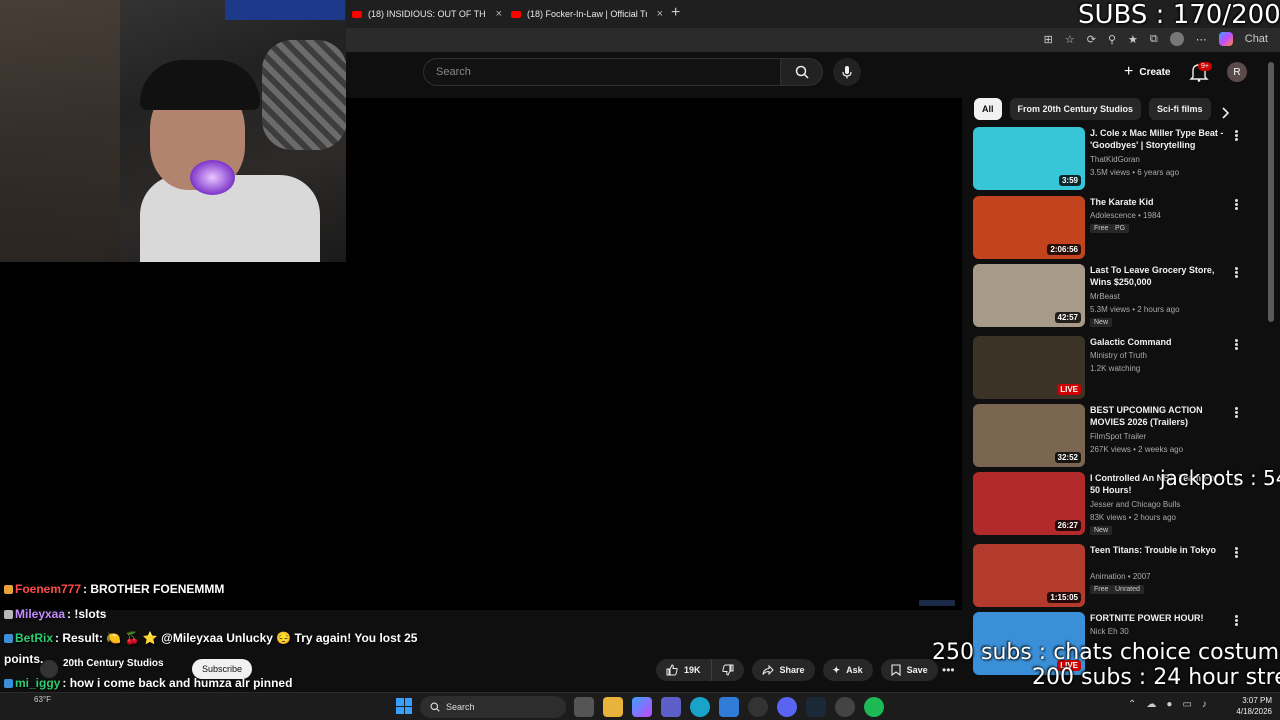 Image resolution: width=1280 pixels, height=720 pixels. Describe the element at coordinates (1112, 39) in the screenshot. I see `extensions-icon: ⚲` at that location.